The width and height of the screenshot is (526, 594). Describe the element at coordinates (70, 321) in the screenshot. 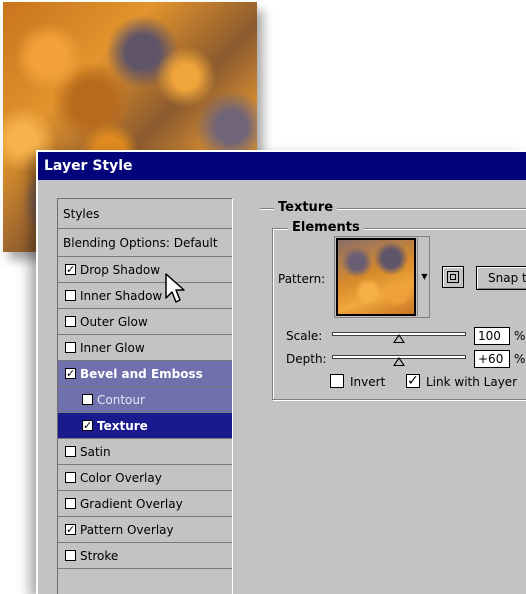

I see `outer-glow-checkbox` at that location.